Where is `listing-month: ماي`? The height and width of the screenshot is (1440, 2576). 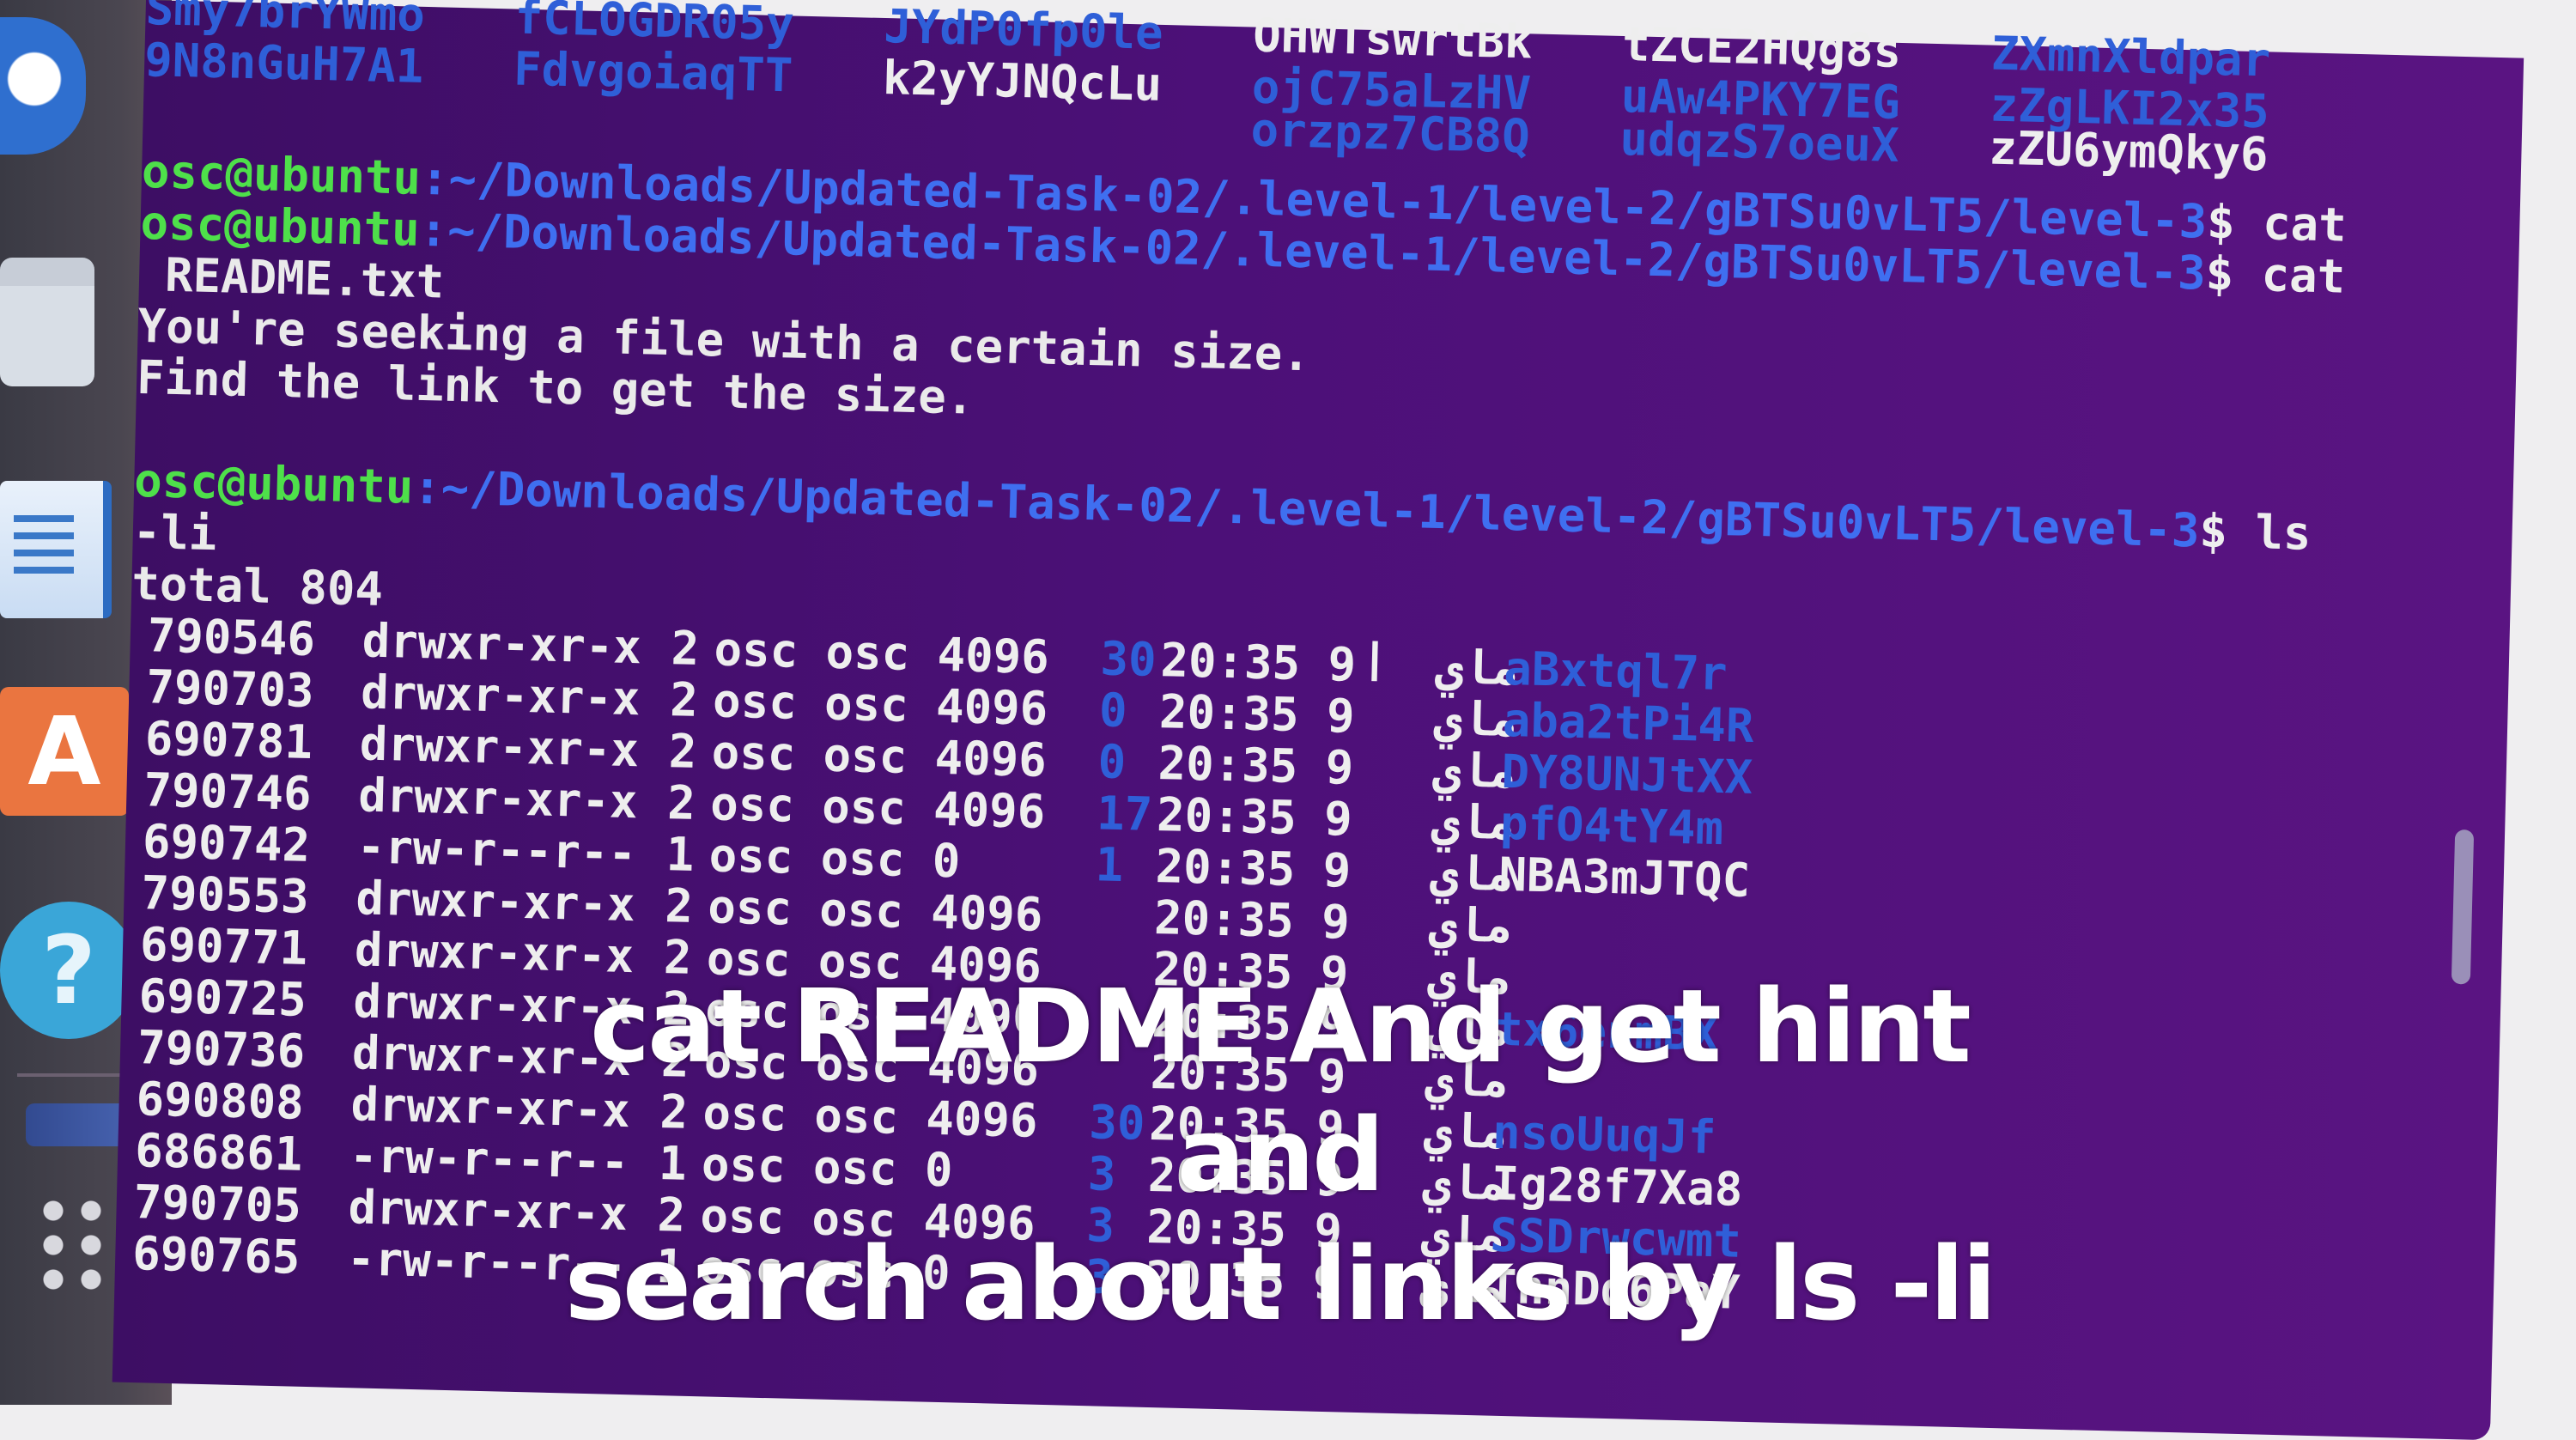
listing-month: ماي is located at coordinates (1471, 925).